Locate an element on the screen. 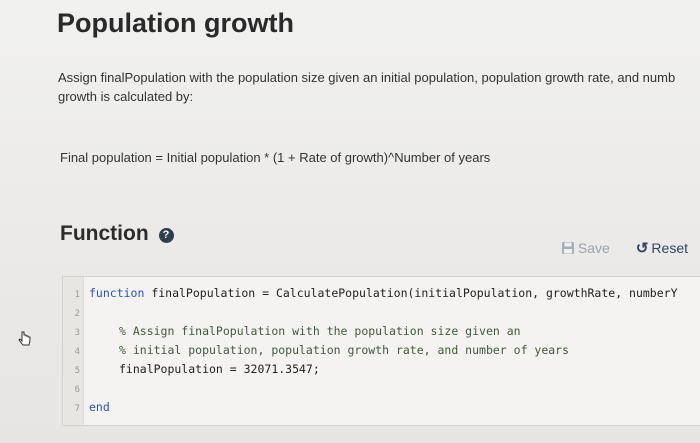 The height and width of the screenshot is (443, 700). mouse-pointer-icon is located at coordinates (24, 338).